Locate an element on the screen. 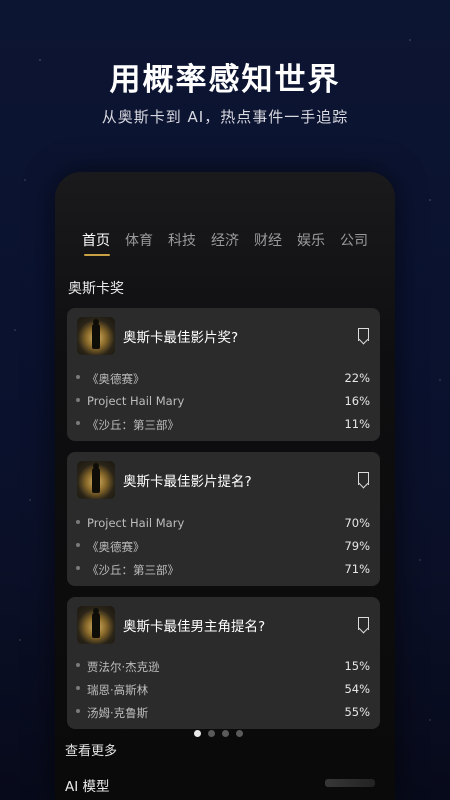 This screenshot has width=450, height=800. ai-section-title: AI 模型 is located at coordinates (87, 787).